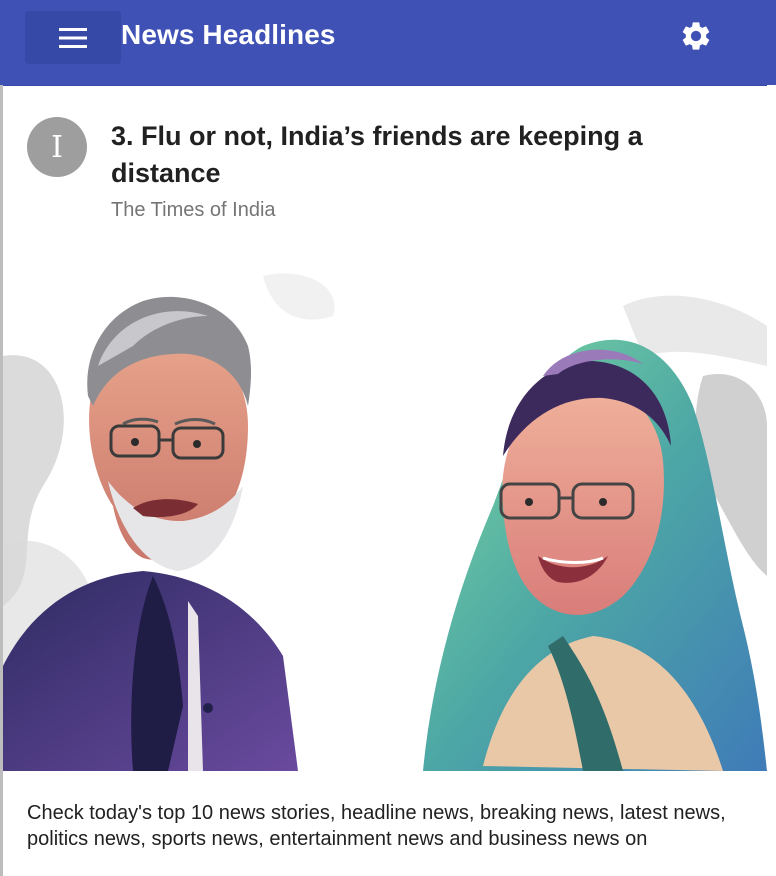 This screenshot has width=776, height=876. I want to click on source-avatar: I, so click(57, 147).